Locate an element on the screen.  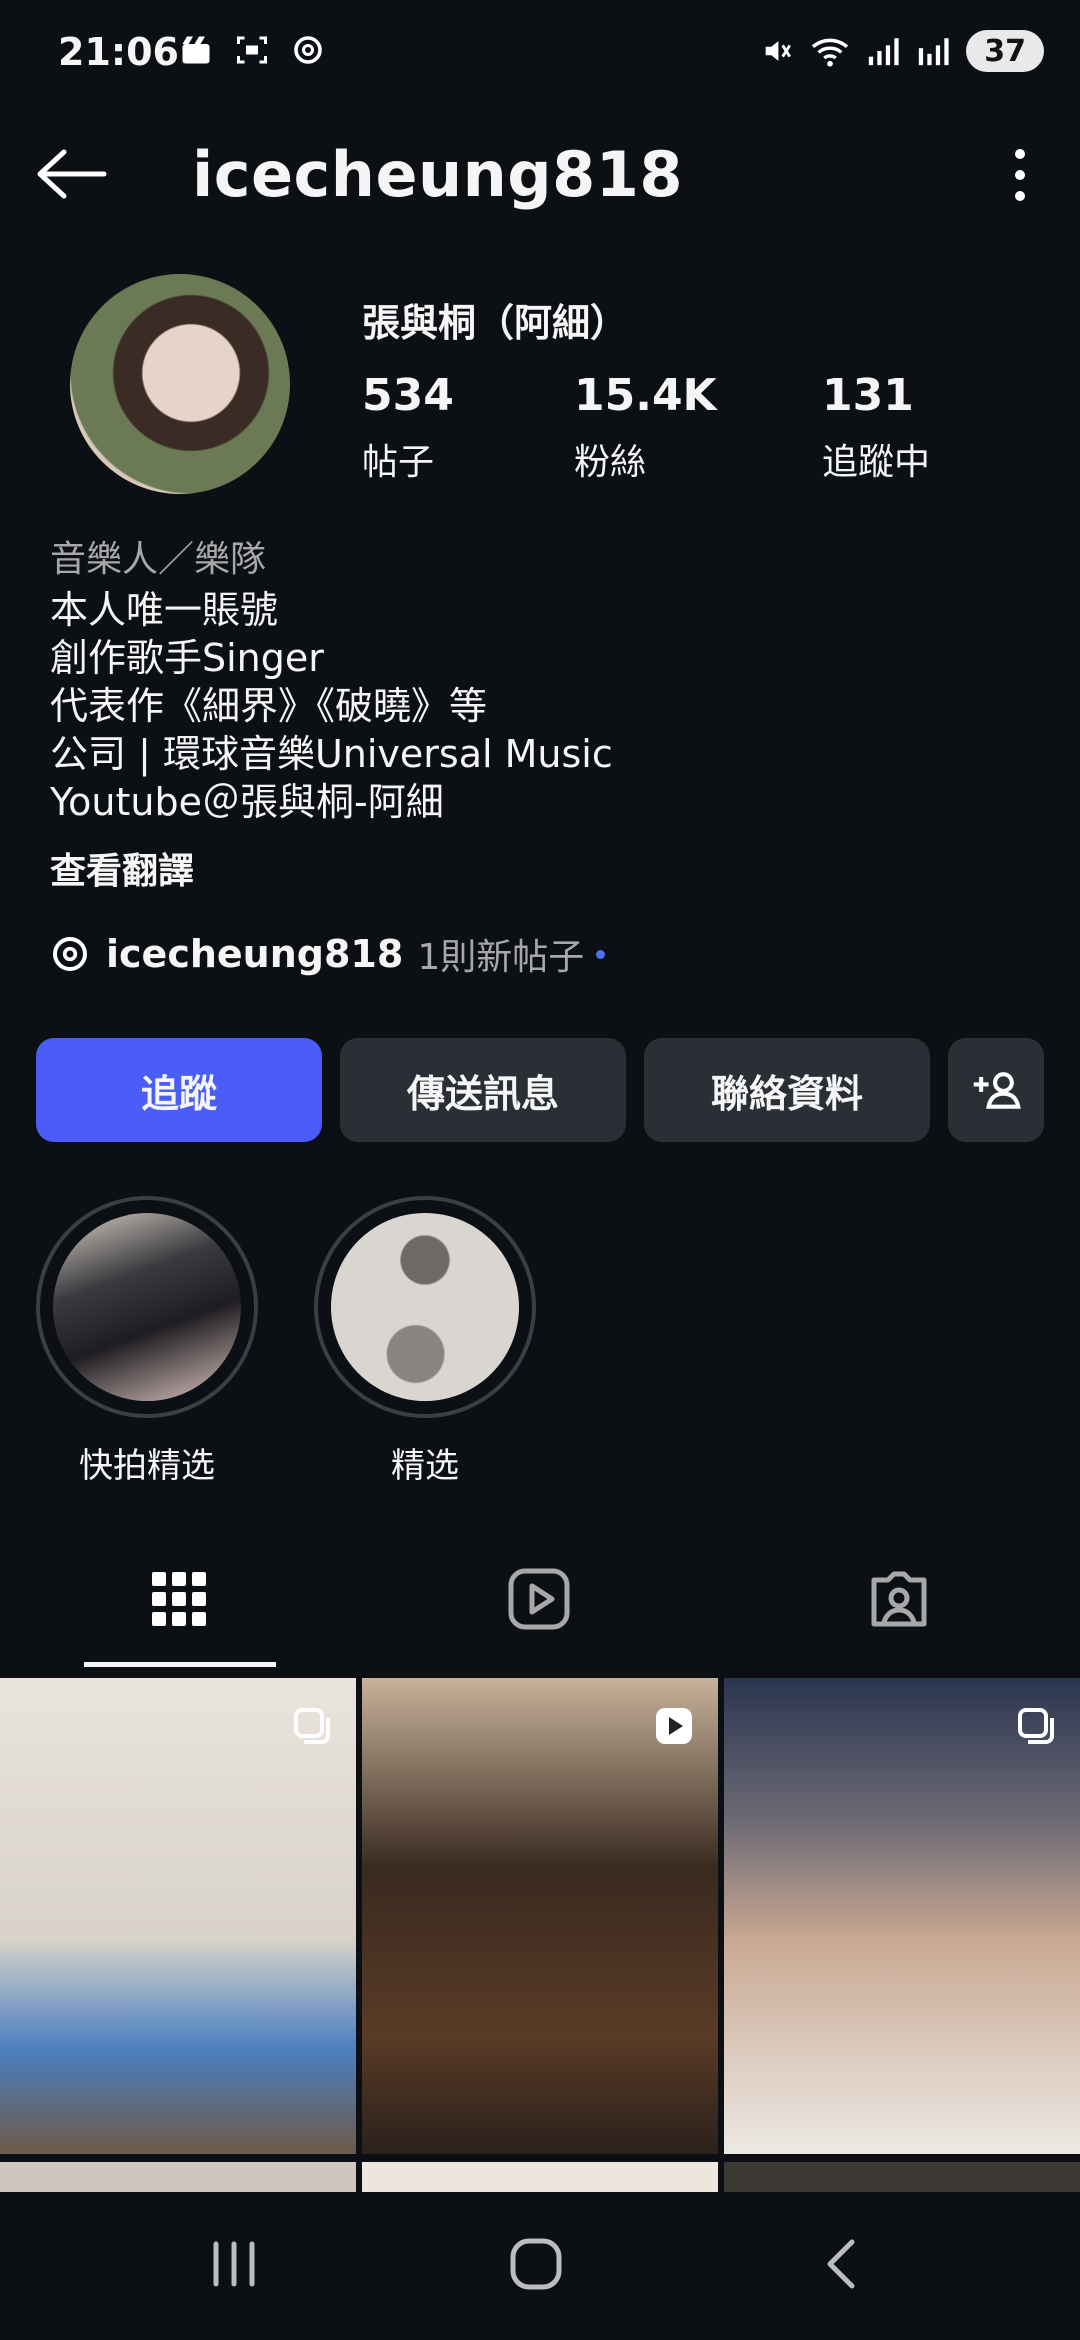
recent-apps-icon is located at coordinates (234, 2264).